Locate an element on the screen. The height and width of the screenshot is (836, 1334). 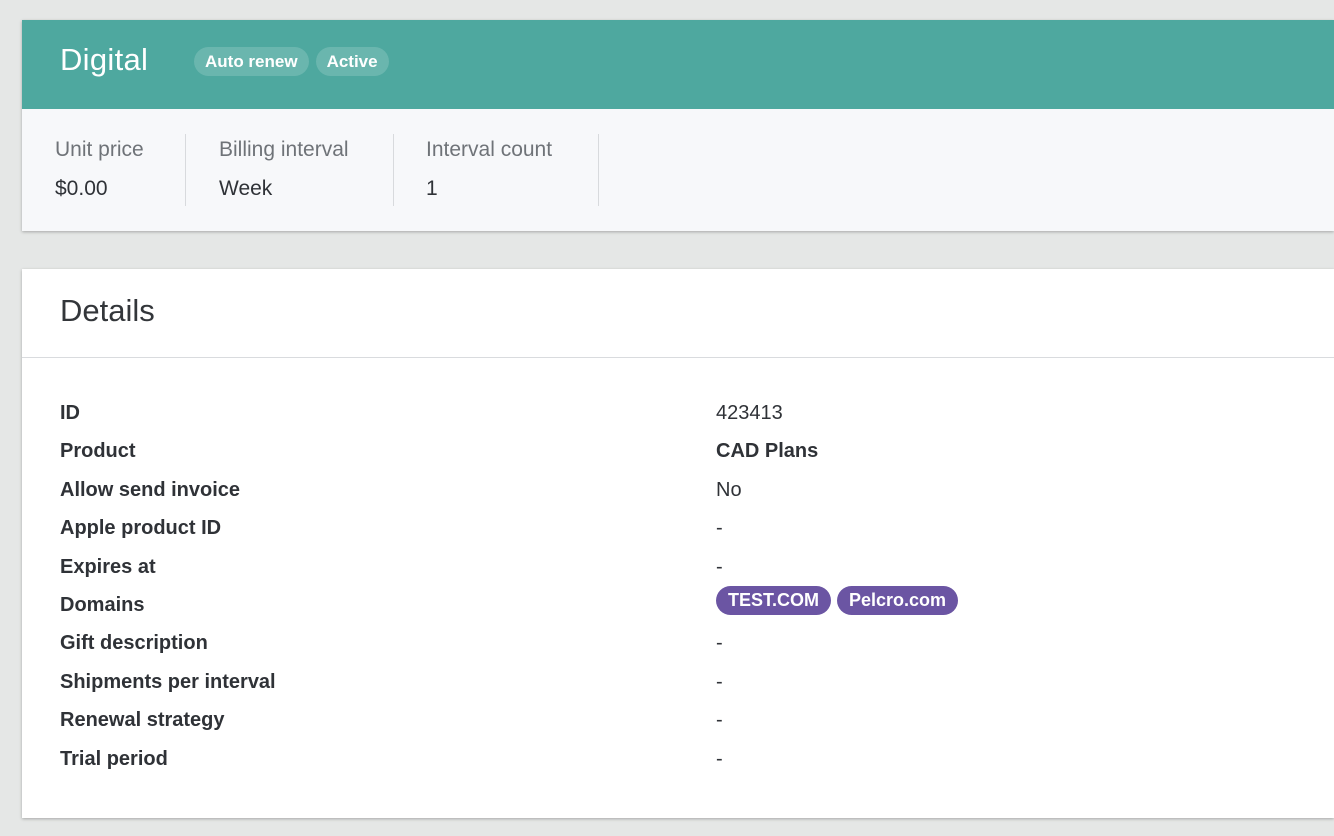
stat-billing-interval: Billing interval Week is located at coordinates (290, 170).